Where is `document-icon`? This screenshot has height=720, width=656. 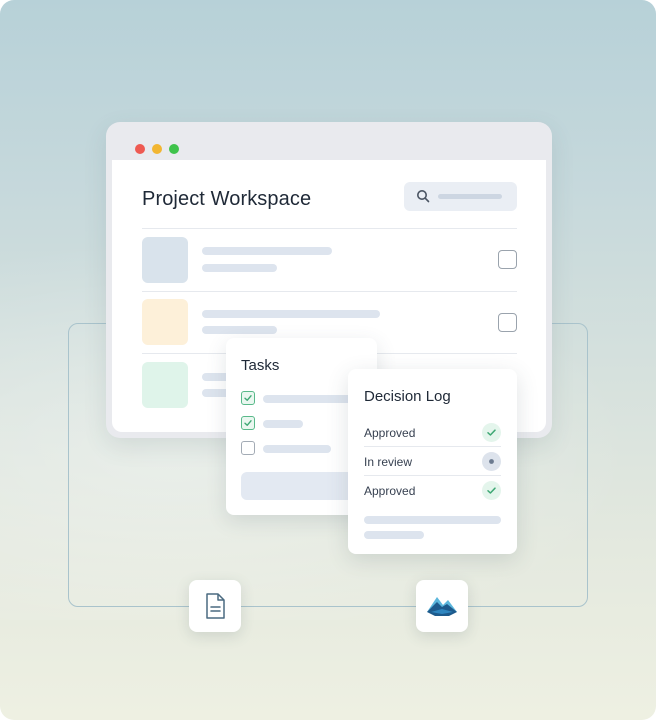
document-icon is located at coordinates (215, 606).